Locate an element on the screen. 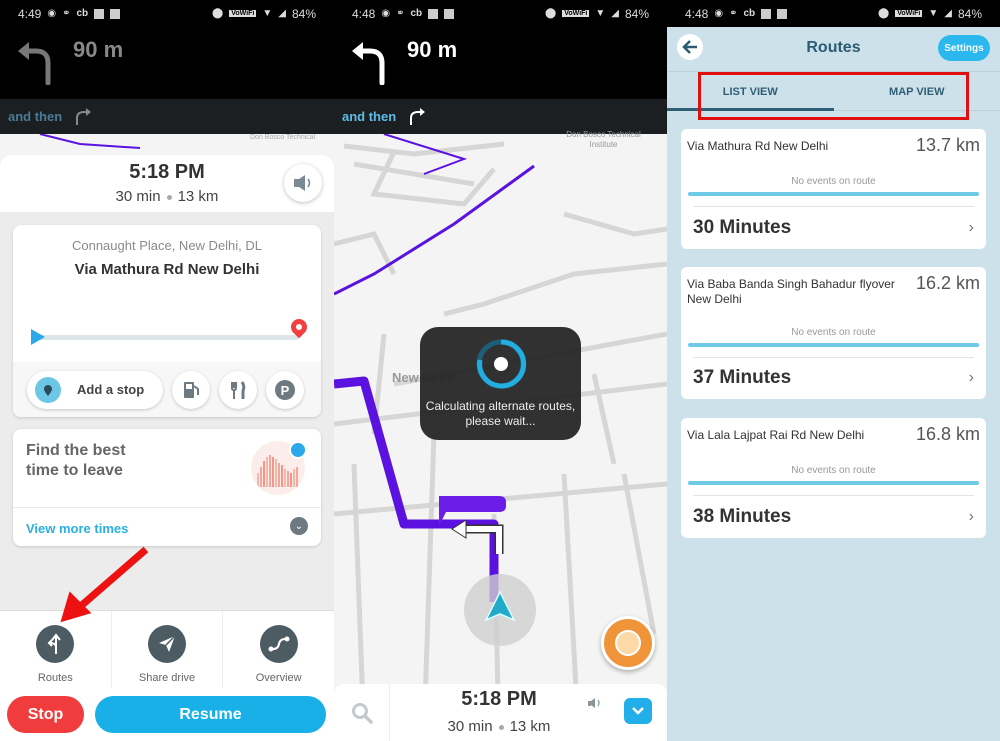 This screenshot has height=741, width=1000. report-button is located at coordinates (628, 643).